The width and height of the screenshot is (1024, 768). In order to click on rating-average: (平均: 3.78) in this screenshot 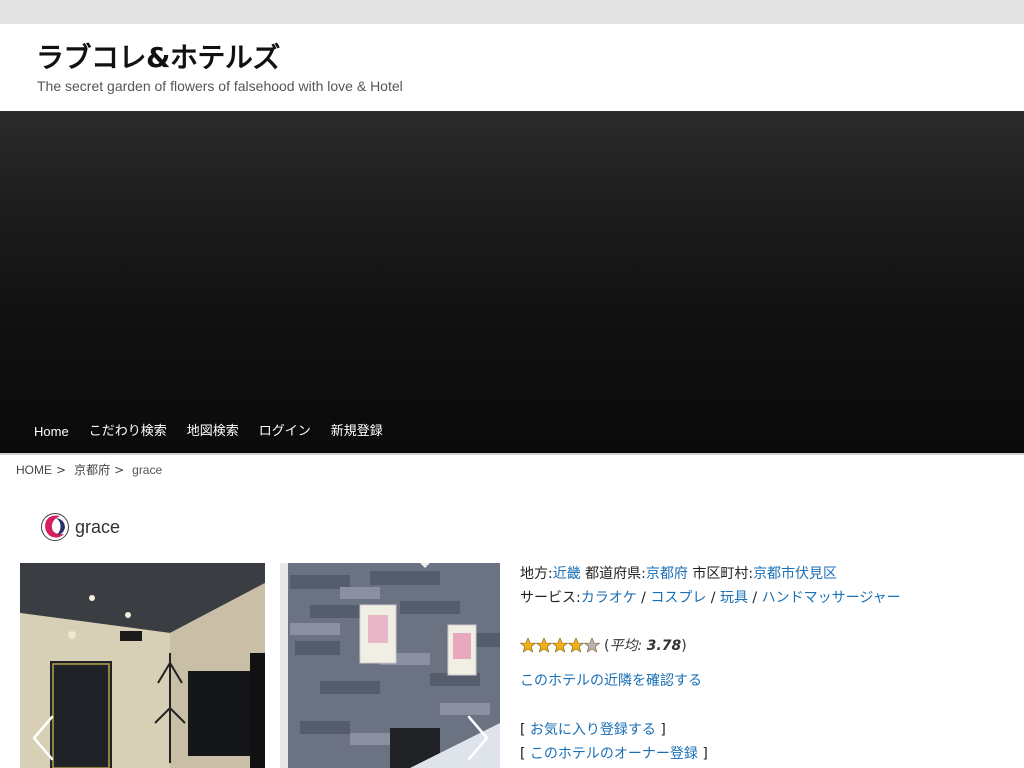, I will do `click(645, 645)`.